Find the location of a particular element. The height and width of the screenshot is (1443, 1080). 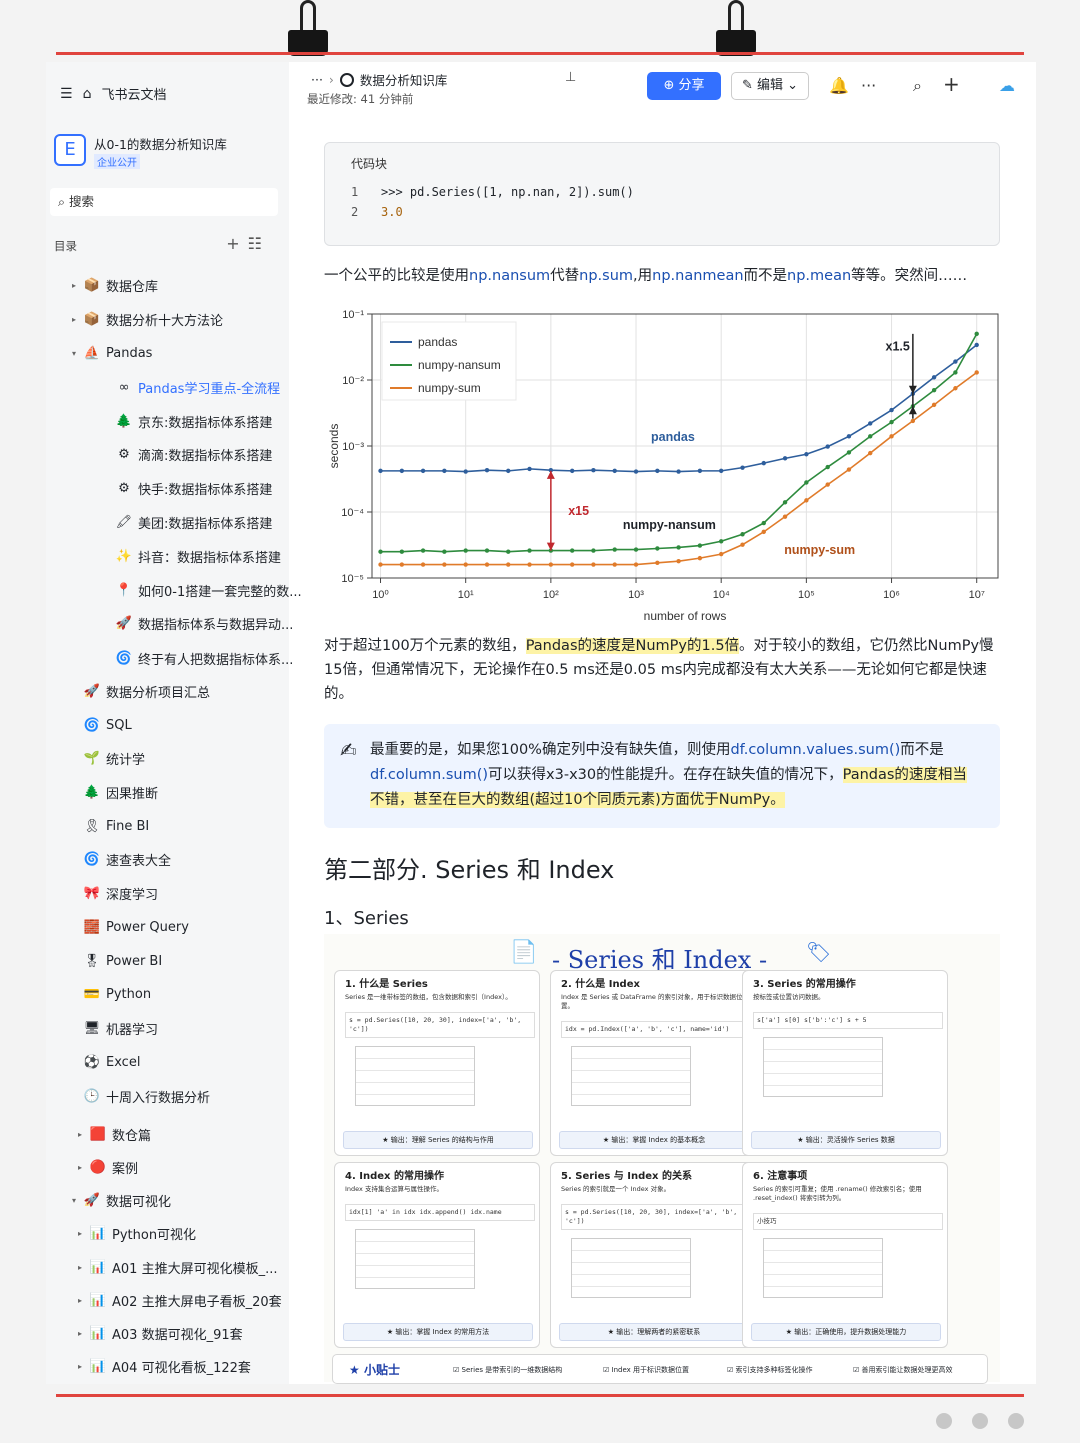

page-icon: 📊 is located at coordinates (98, 1300).